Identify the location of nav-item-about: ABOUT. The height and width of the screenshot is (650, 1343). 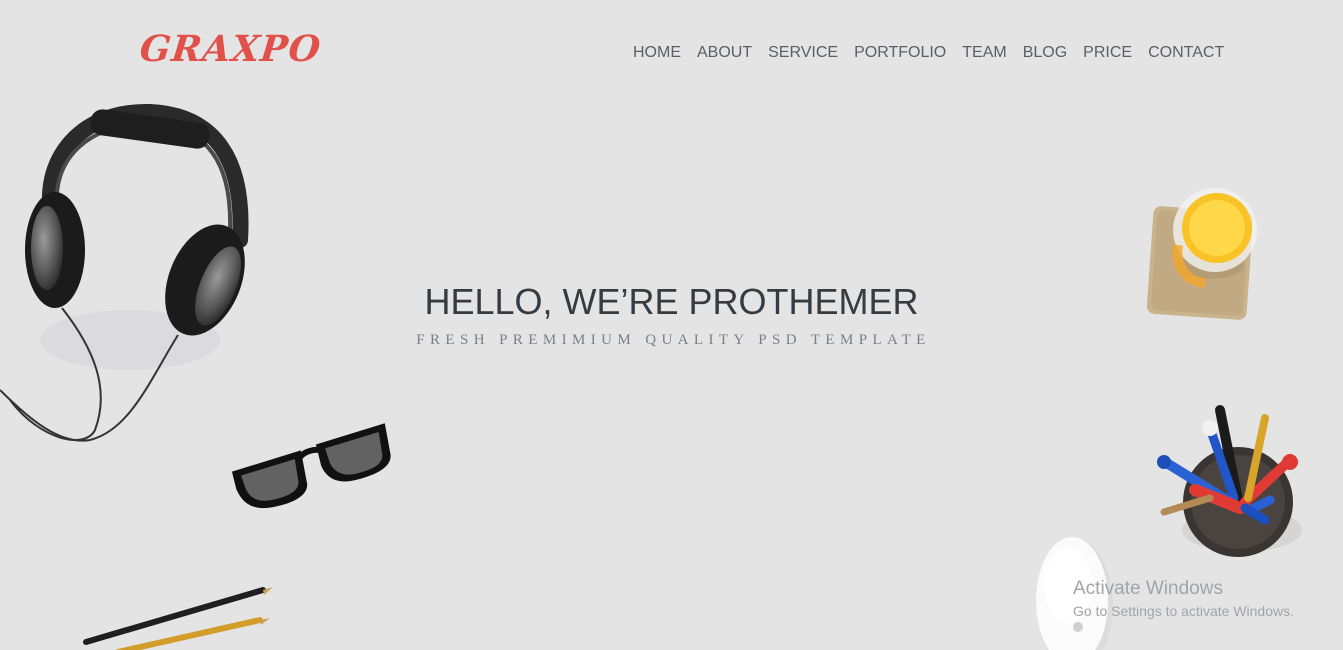
(724, 53).